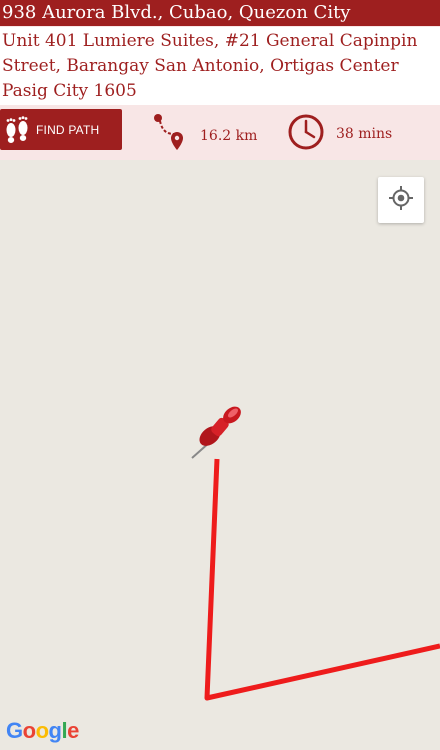  I want to click on origin-address: 938 Aurora Blvd., Cubao, Quezon City, so click(220, 13).